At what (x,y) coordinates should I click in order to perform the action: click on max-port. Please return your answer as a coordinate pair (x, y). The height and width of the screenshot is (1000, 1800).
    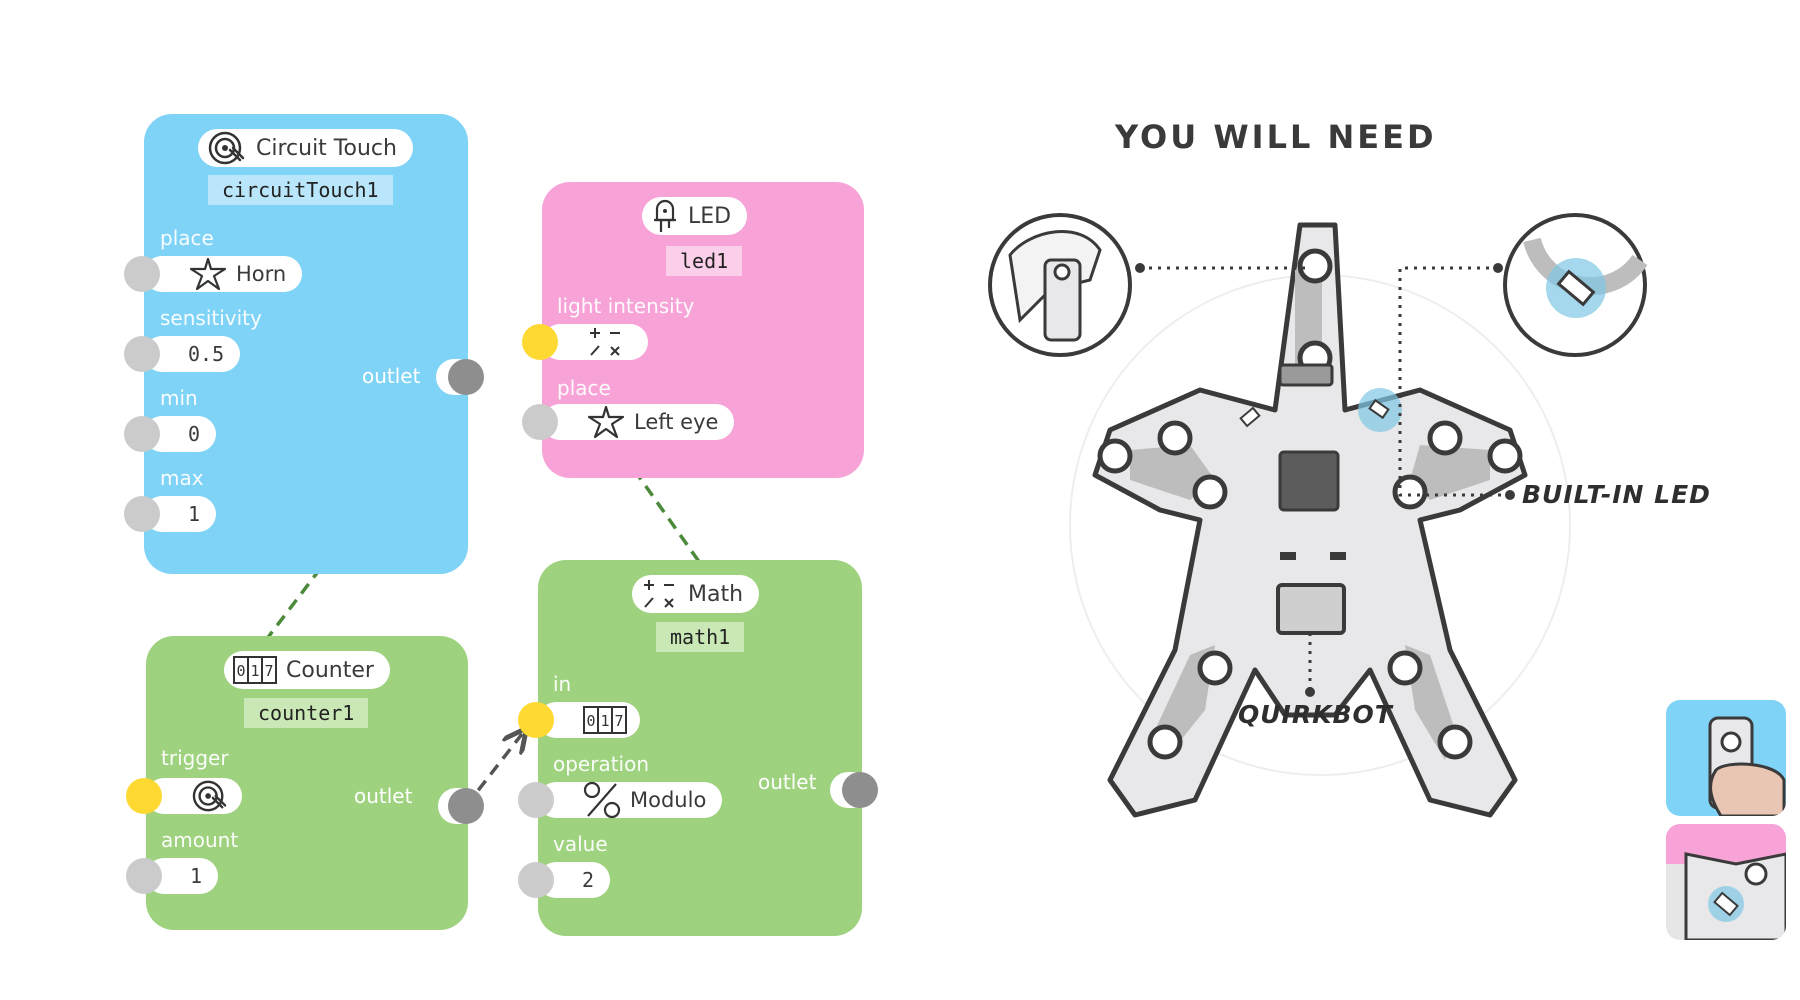
    Looking at the image, I should click on (142, 514).